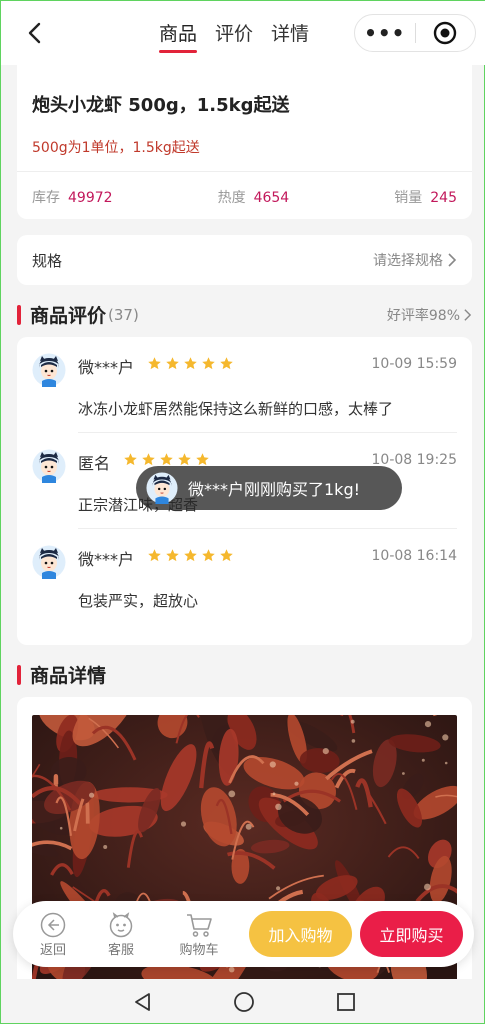 Image resolution: width=485 pixels, height=1024 pixels. Describe the element at coordinates (178, 36) in the screenshot. I see `tab-product: 商品` at that location.